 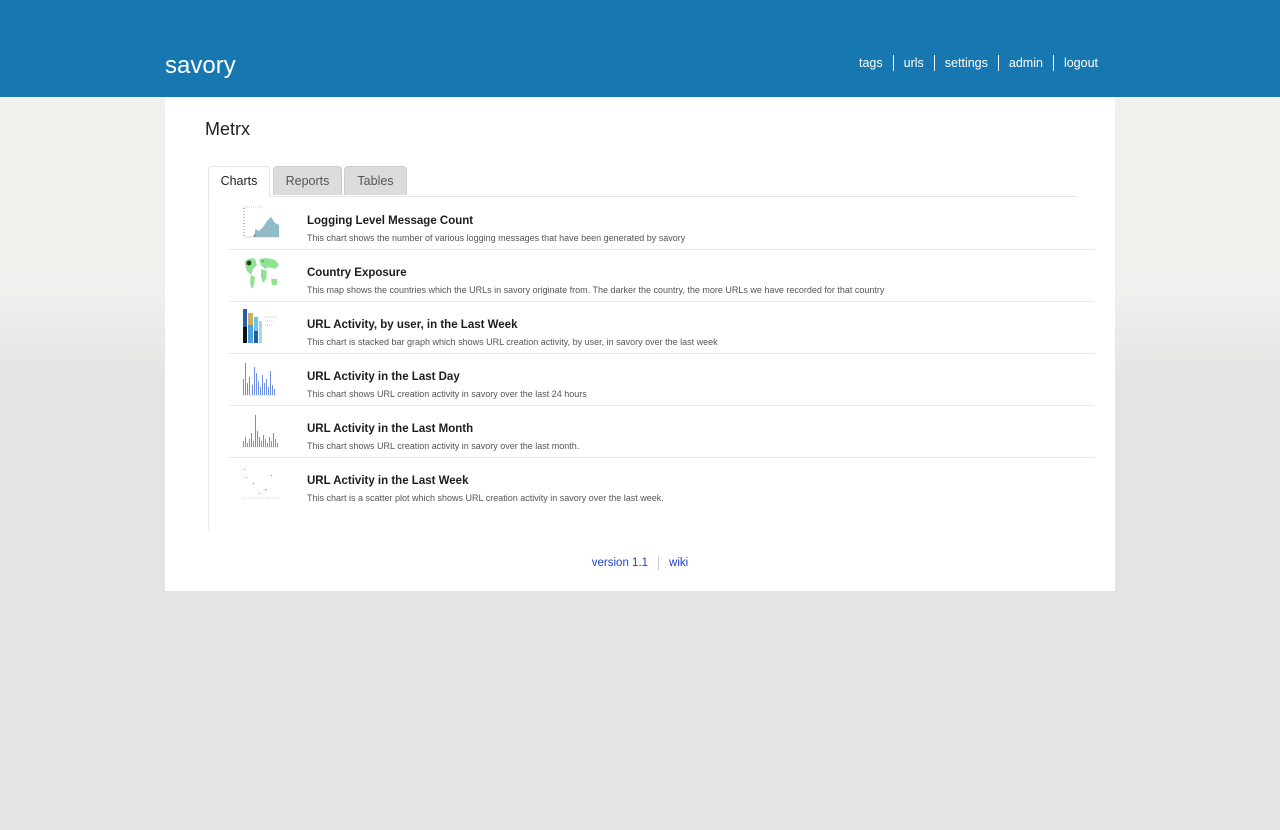 What do you see at coordinates (200, 66) in the screenshot?
I see `brand-logo-link: savory` at bounding box center [200, 66].